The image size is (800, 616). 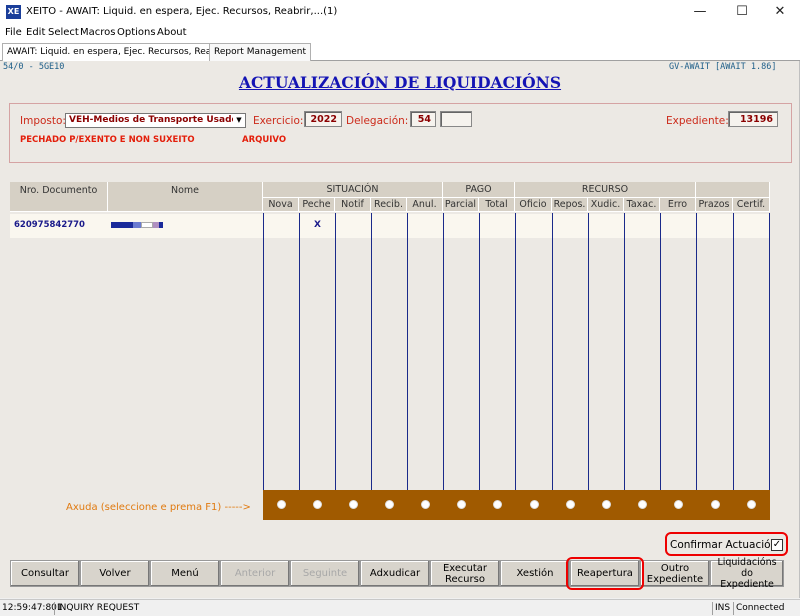 I want to click on group-header-situacion: SITUACIÓN, so click(x=353, y=190).